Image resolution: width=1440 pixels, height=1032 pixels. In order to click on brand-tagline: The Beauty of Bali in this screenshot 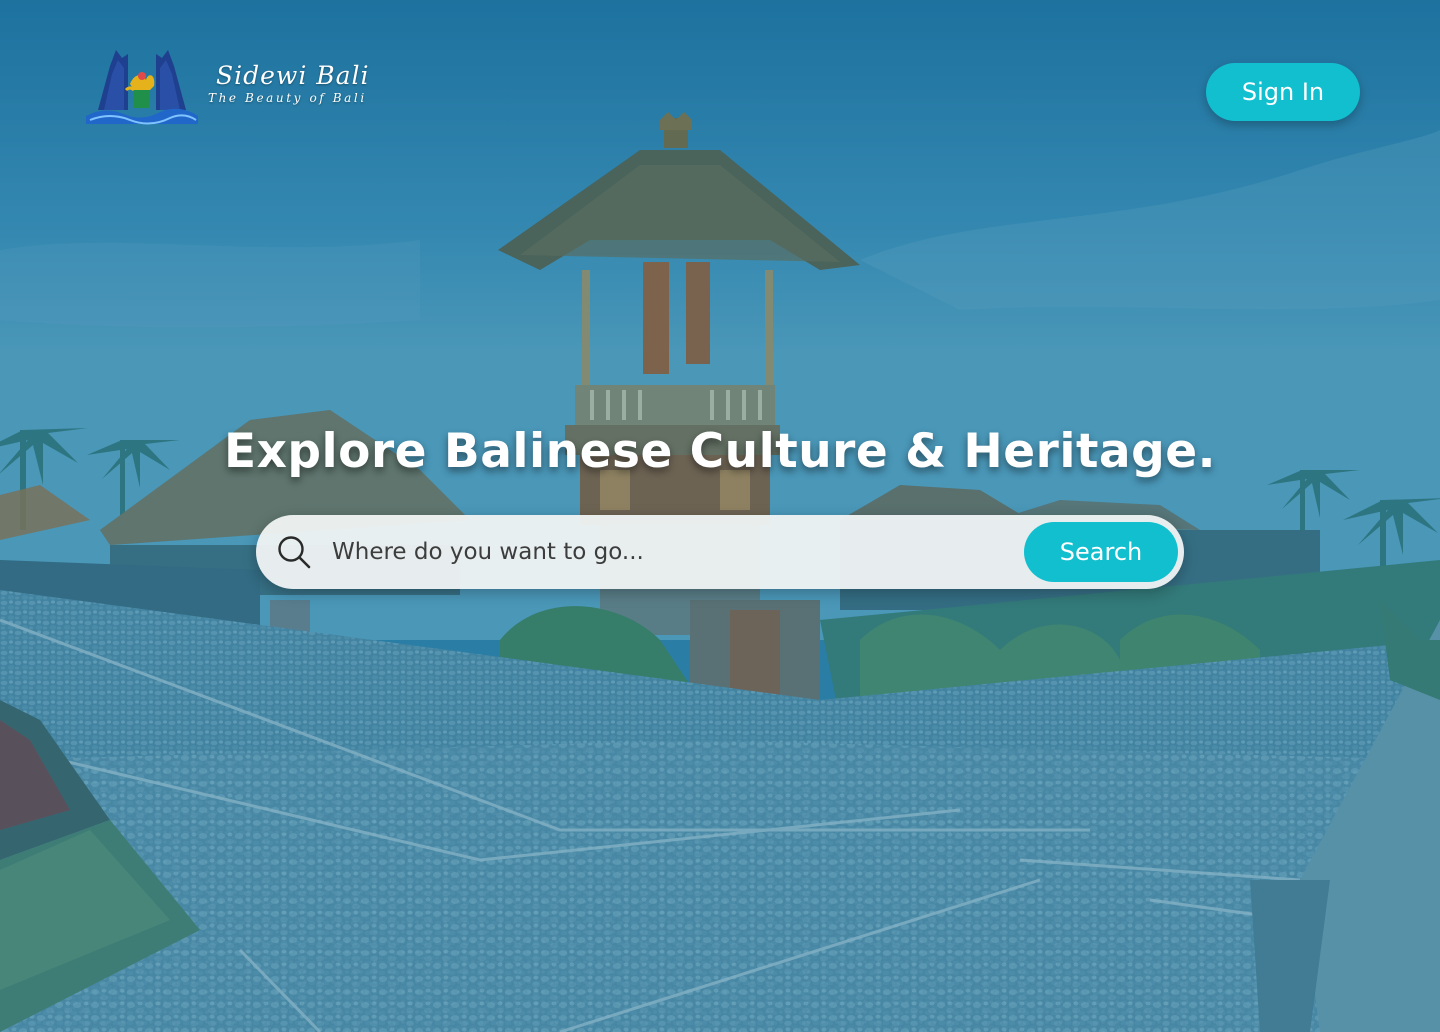, I will do `click(287, 98)`.